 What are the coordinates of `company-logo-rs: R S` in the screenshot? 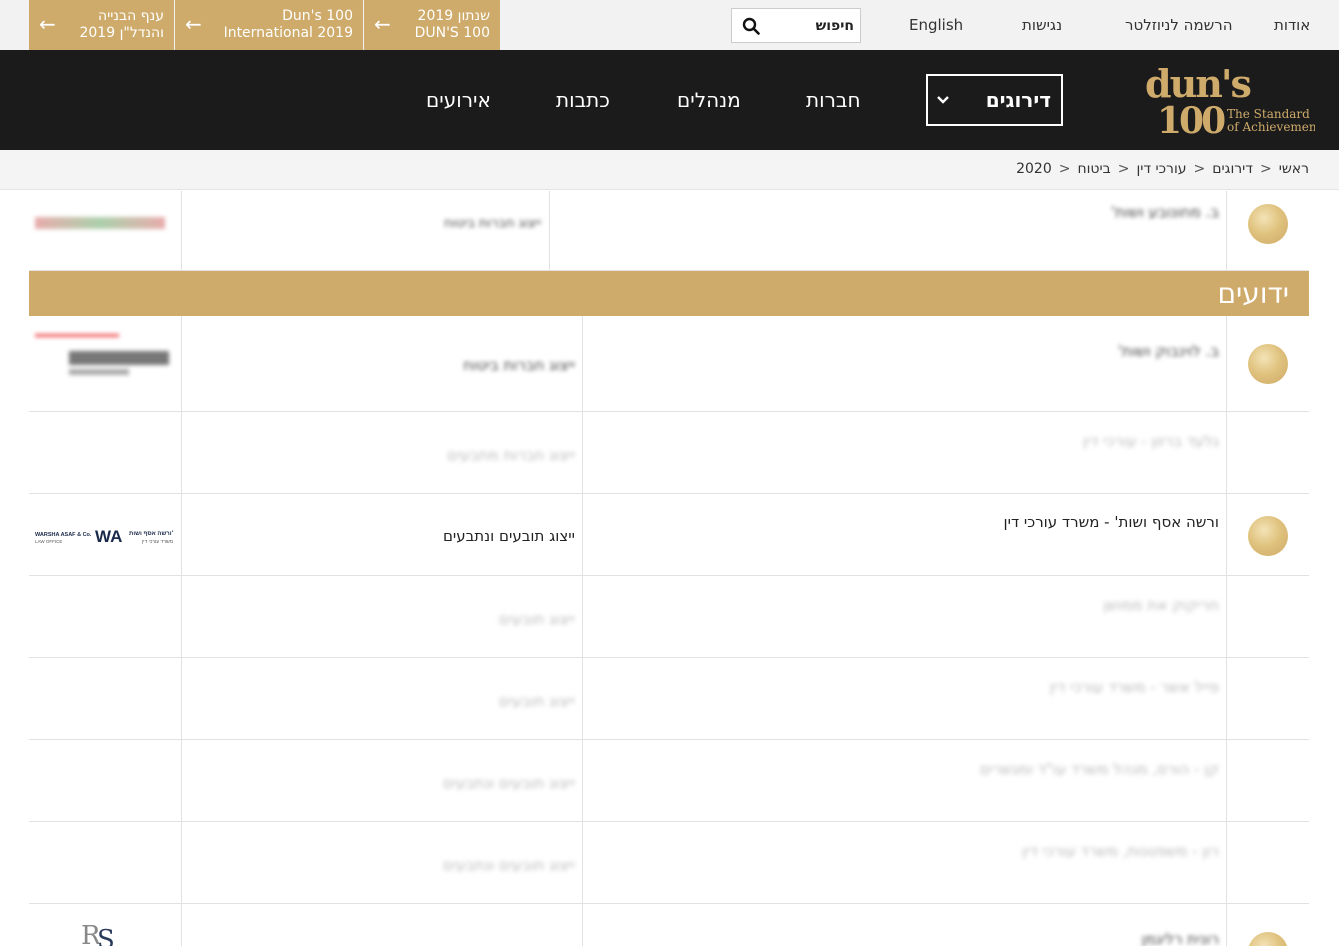 It's located at (98, 933).